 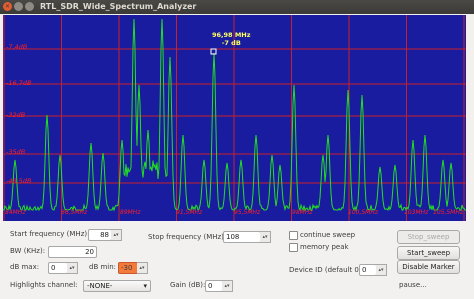 What do you see at coordinates (324, 247) in the screenshot?
I see `memory-peak-label: memory peak` at bounding box center [324, 247].